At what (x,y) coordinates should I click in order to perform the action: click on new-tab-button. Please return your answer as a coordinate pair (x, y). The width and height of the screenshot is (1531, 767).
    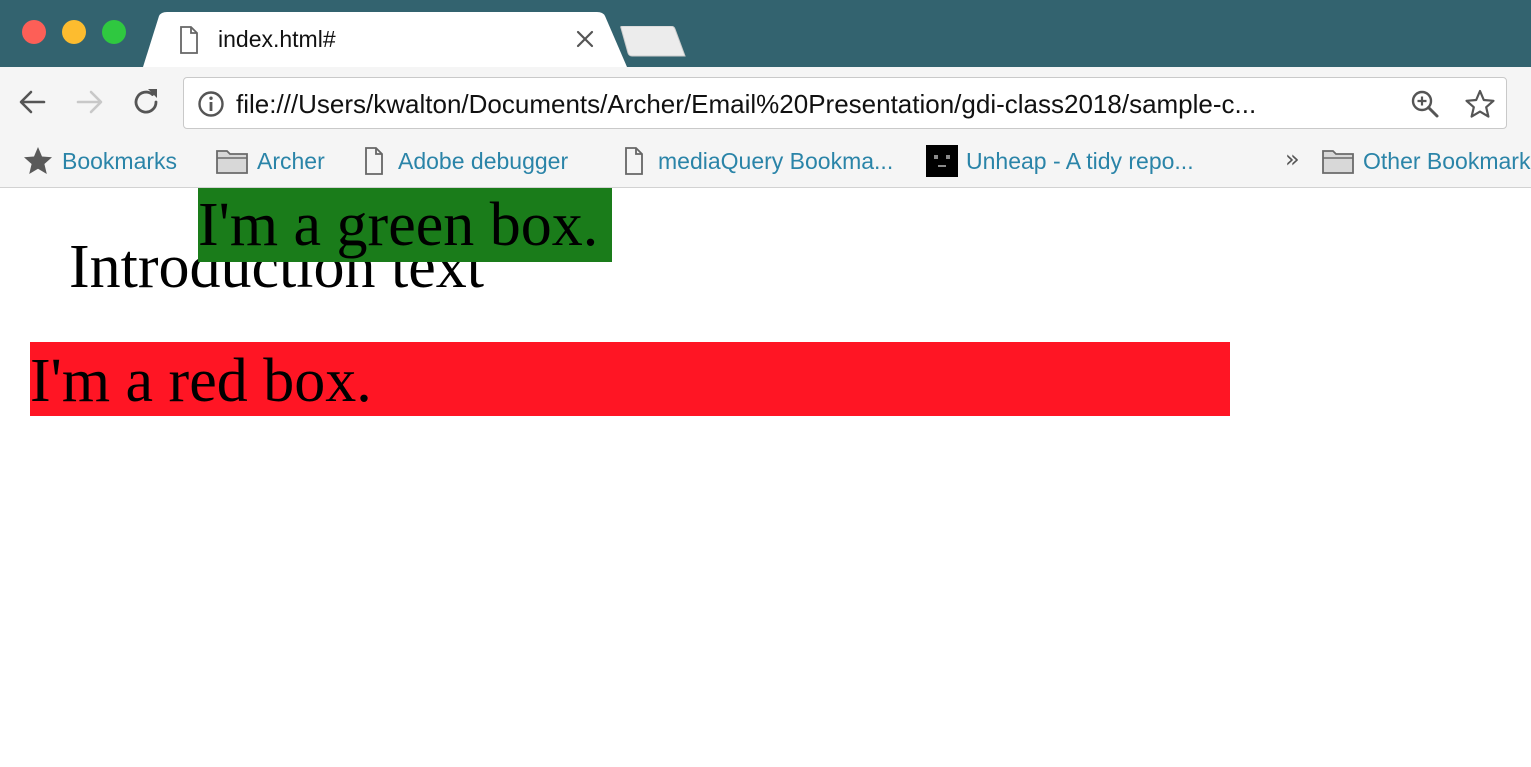
    Looking at the image, I should click on (653, 42).